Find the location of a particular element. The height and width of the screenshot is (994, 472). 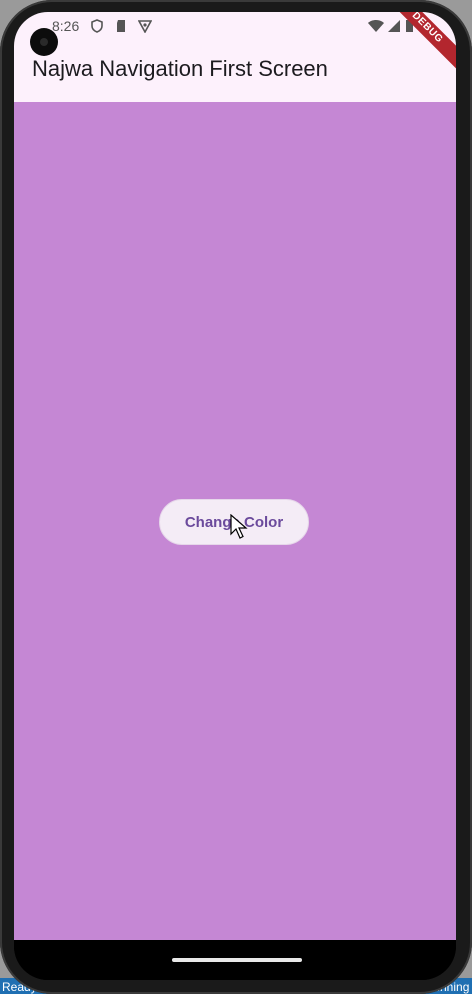

home-indicator is located at coordinates (237, 960).